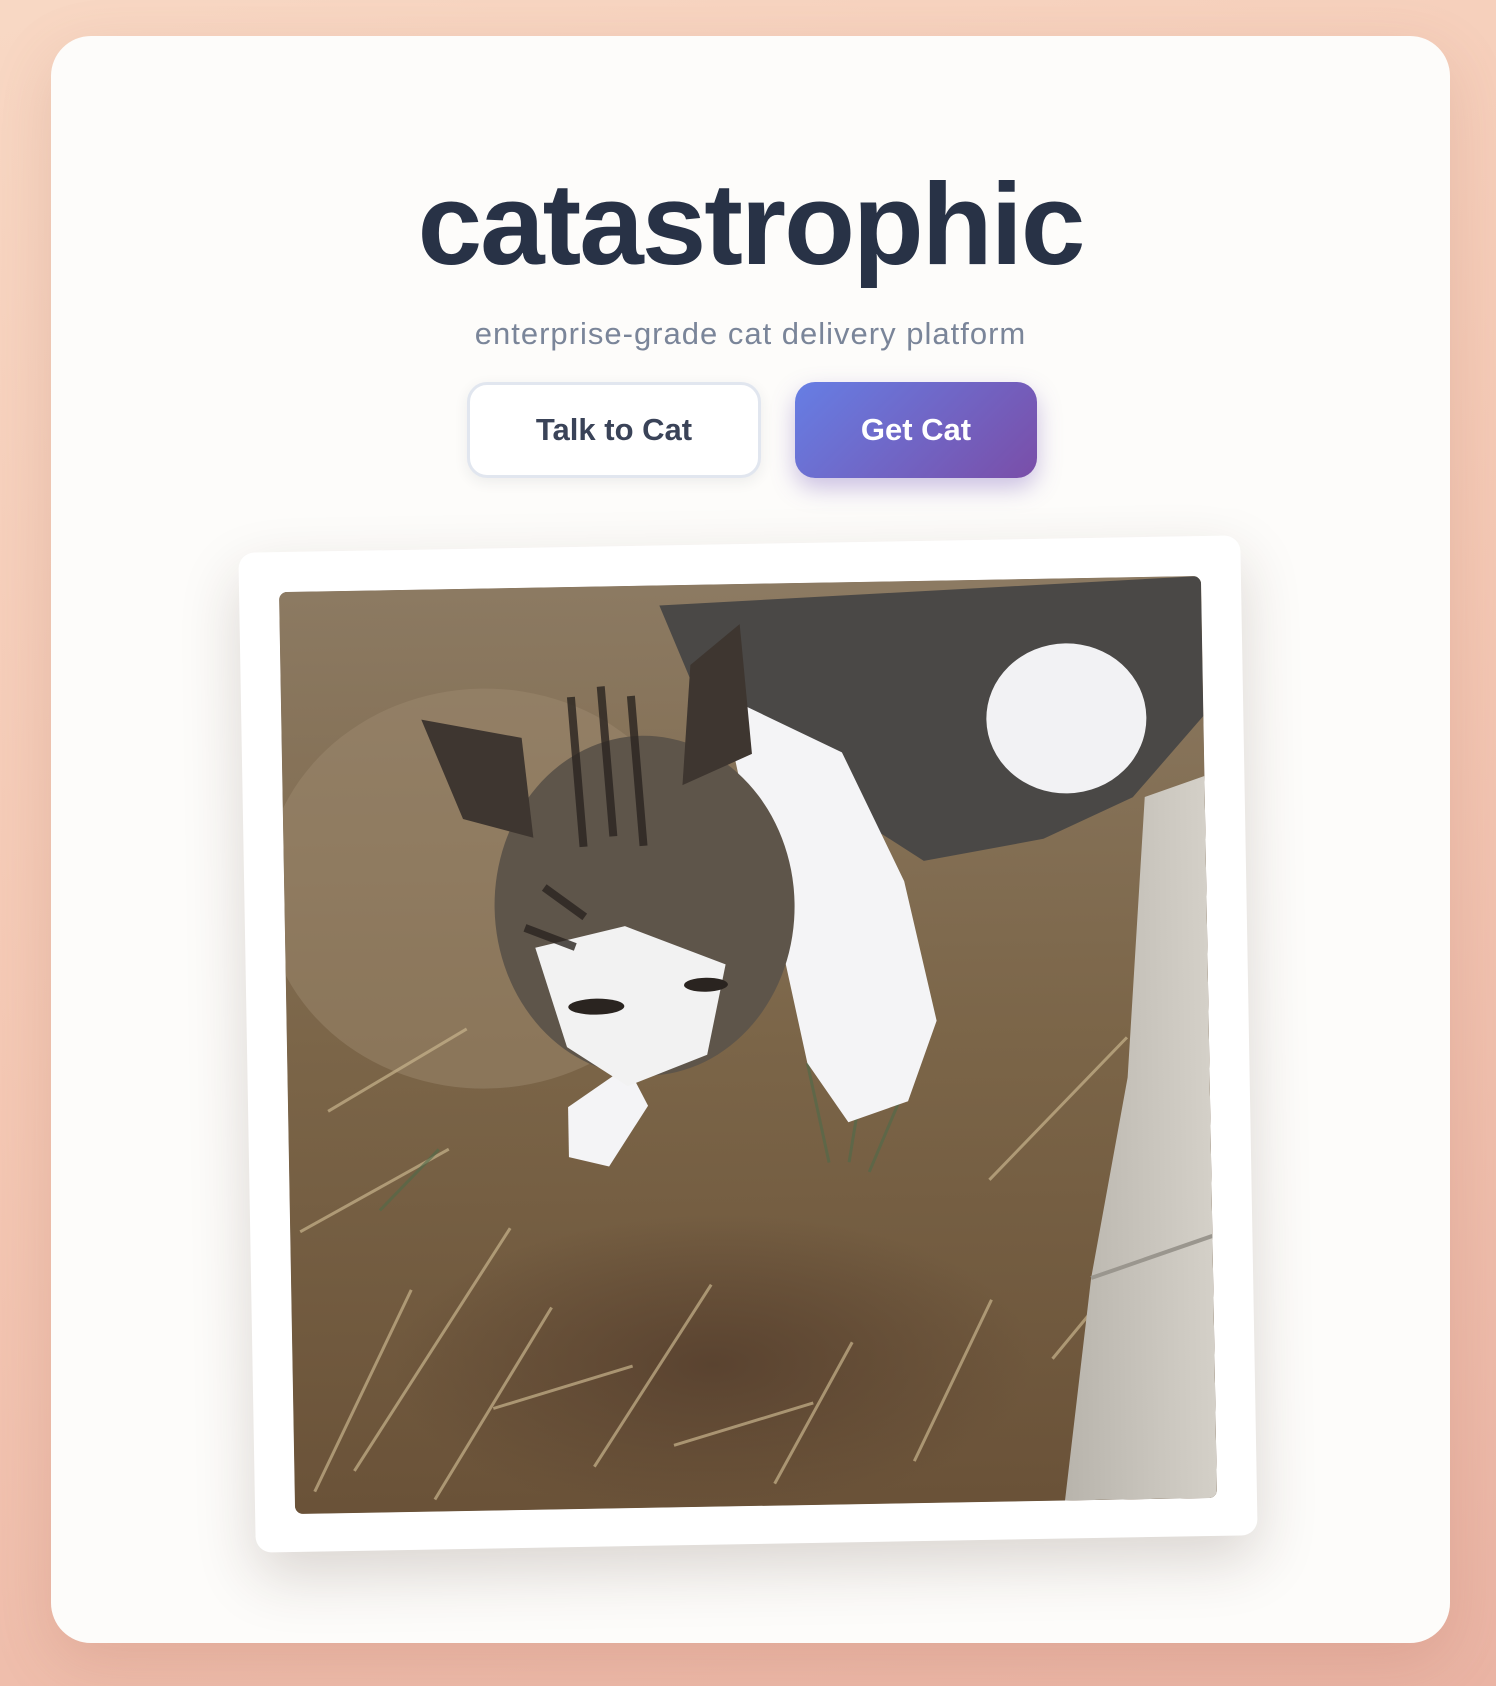 The width and height of the screenshot is (1496, 1686). I want to click on page-title: catastrophic, so click(751, 224).